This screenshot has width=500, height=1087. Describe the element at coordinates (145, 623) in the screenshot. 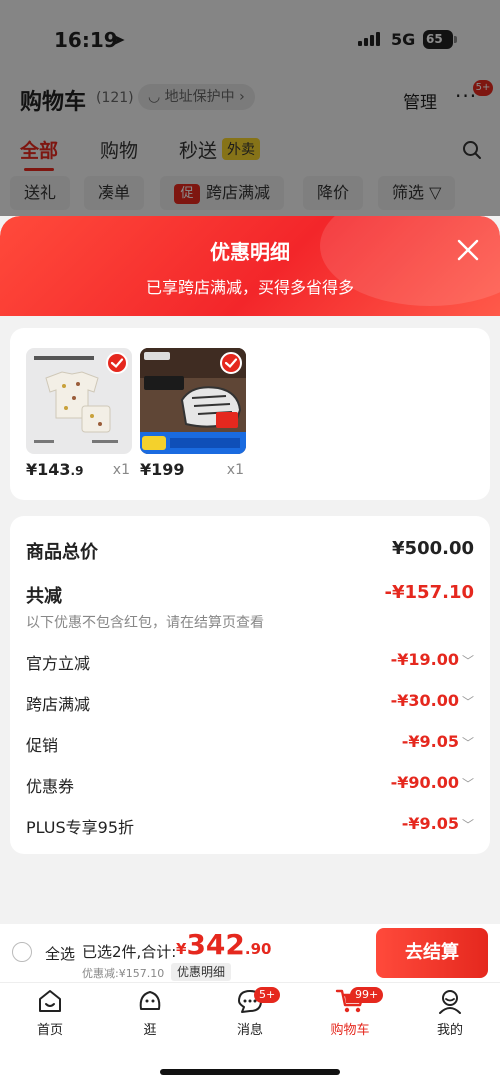

I see `discount-note: 以下优惠不包含红包，请在结算页查看` at that location.